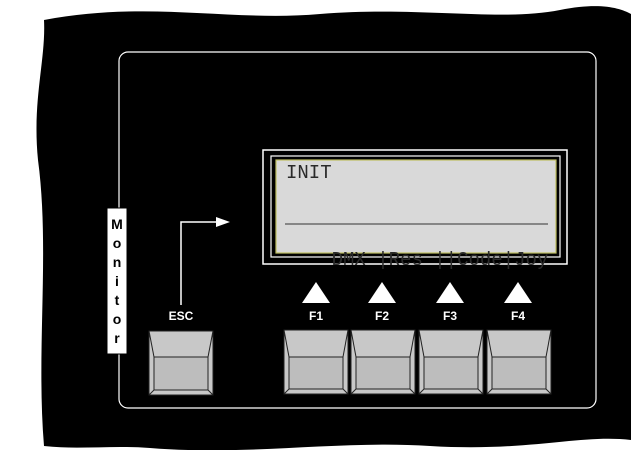 This screenshot has width=631, height=450. Describe the element at coordinates (309, 173) in the screenshot. I see `lcd-line-1: INIT` at that location.